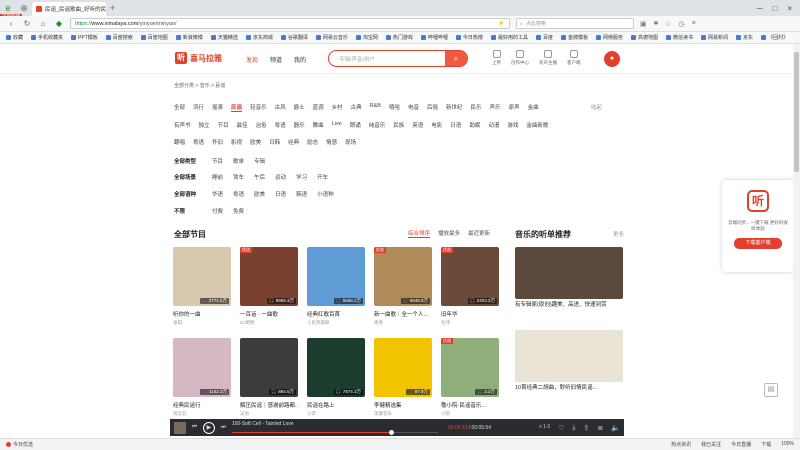 Image resolution: width=800 pixels, height=450 pixels. I want to click on album-title: 听你的一曲, so click(202, 314).